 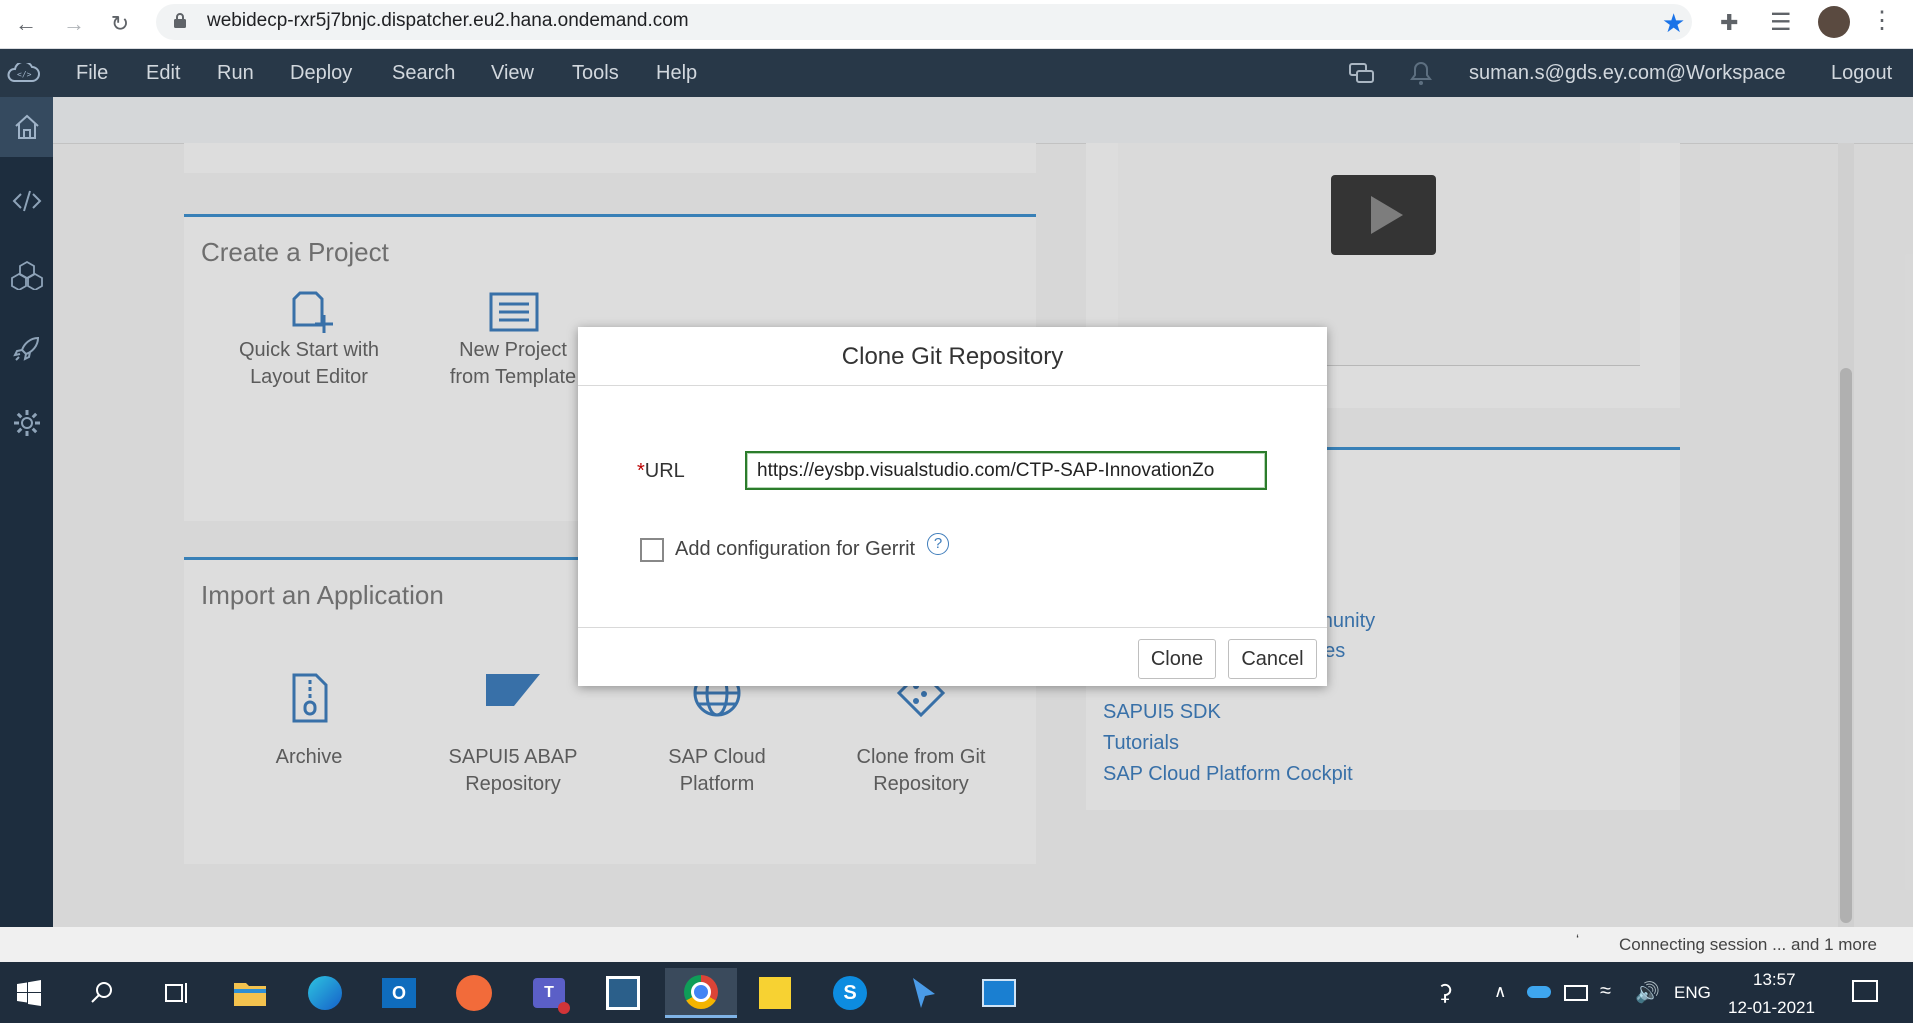 I want to click on clock-time: 13:57, so click(x=1774, y=980).